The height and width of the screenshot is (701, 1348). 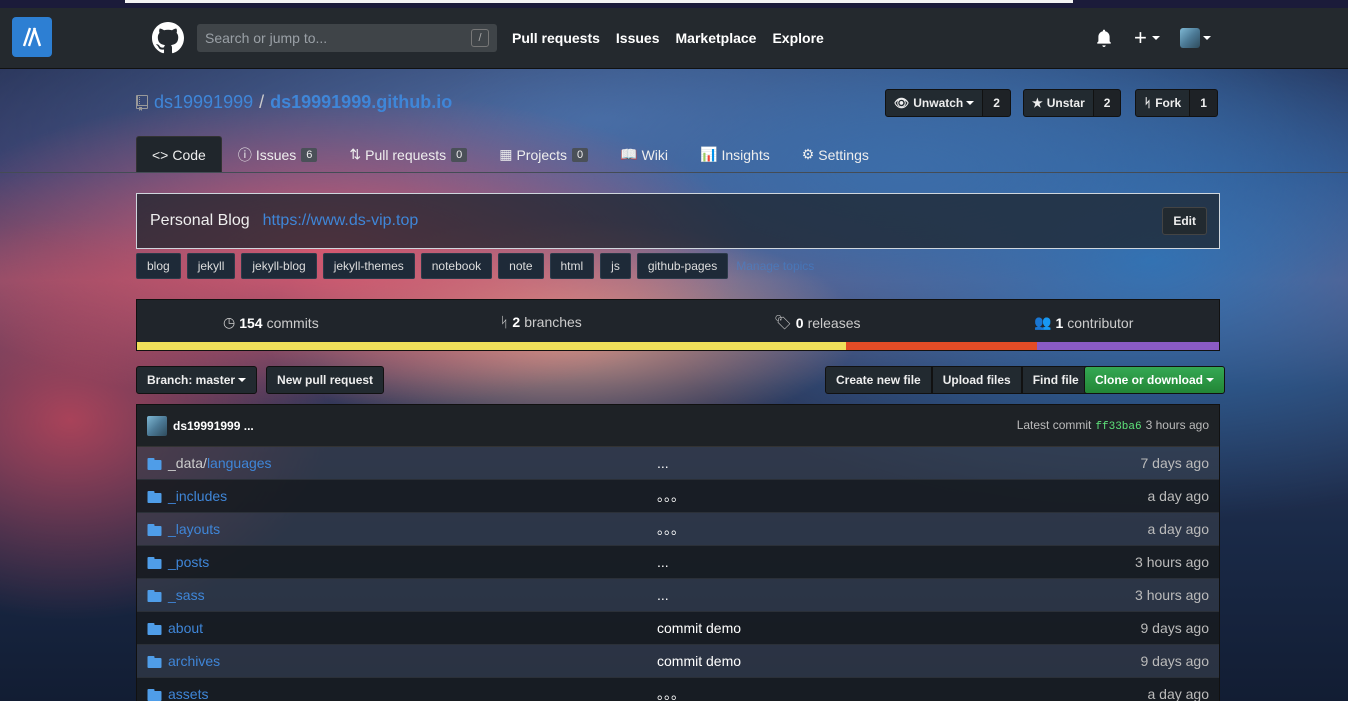 I want to click on file-name: _includes, so click(x=198, y=496).